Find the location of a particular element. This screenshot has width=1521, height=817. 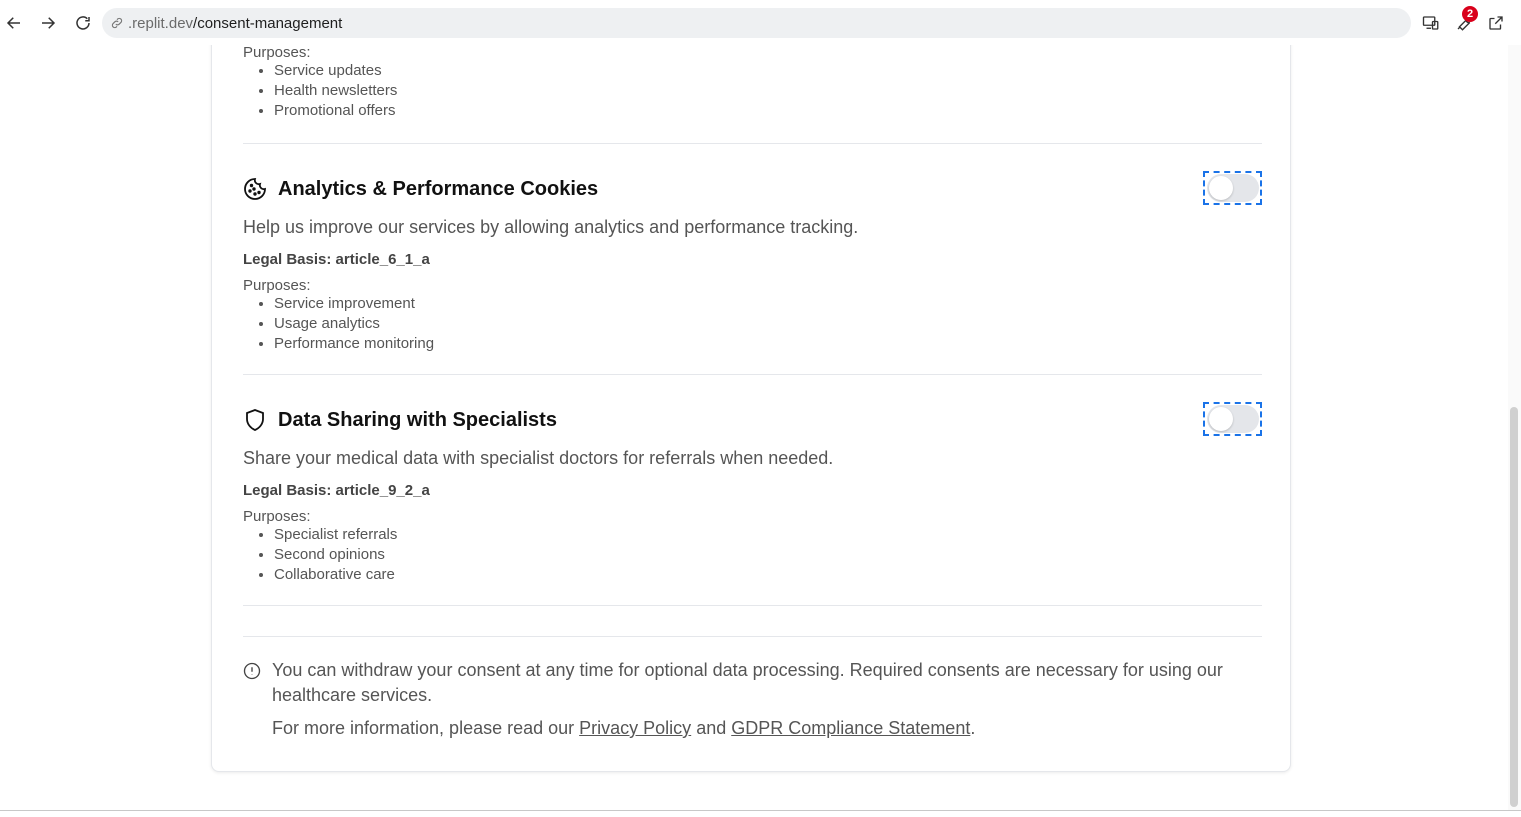

browser-toolbar: .replit.dev/consent-management 2 is located at coordinates (760, 22).